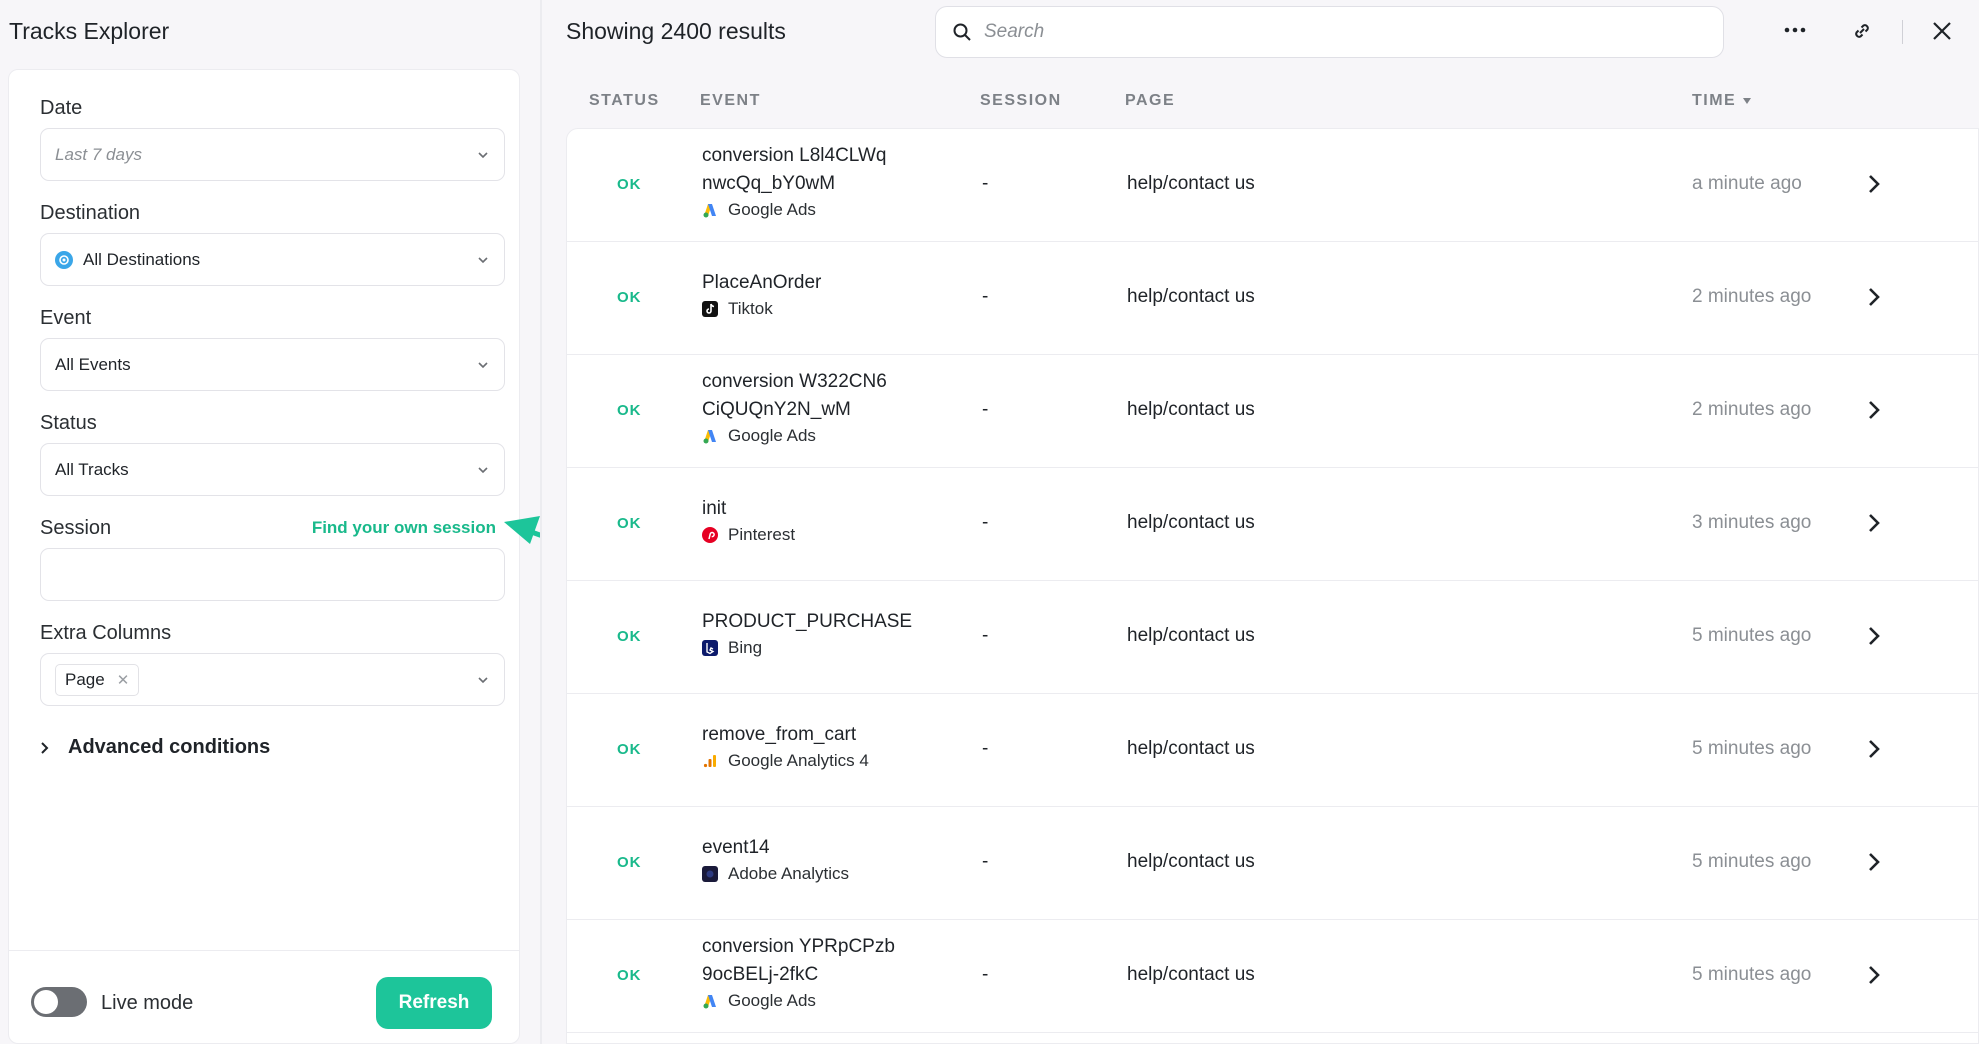 Image resolution: width=1979 pixels, height=1044 pixels. Describe the element at coordinates (272, 154) in the screenshot. I see `date-select: Last 7 days` at that location.